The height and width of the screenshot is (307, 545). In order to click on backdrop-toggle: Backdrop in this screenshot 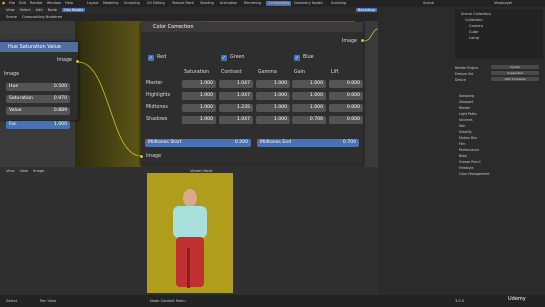, I will do `click(366, 10)`.